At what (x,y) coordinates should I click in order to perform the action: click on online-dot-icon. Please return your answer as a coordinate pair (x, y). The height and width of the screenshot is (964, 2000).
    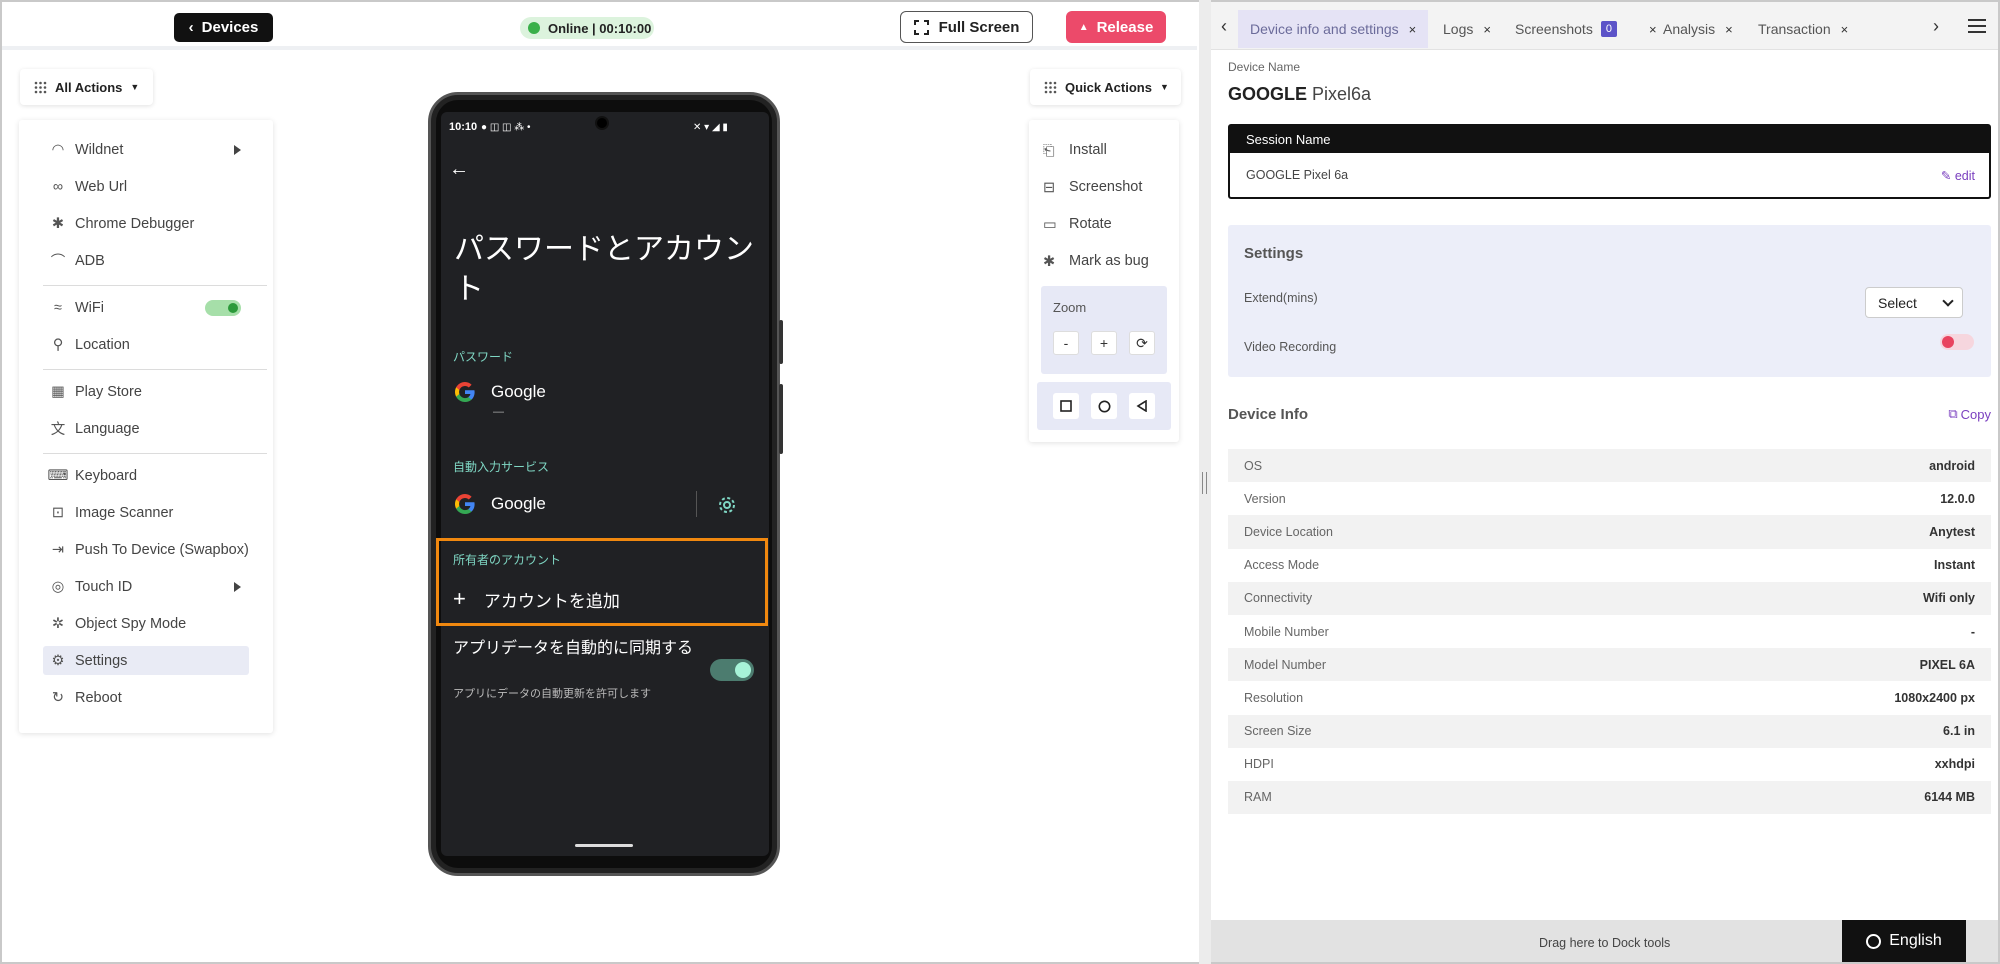
    Looking at the image, I should click on (534, 28).